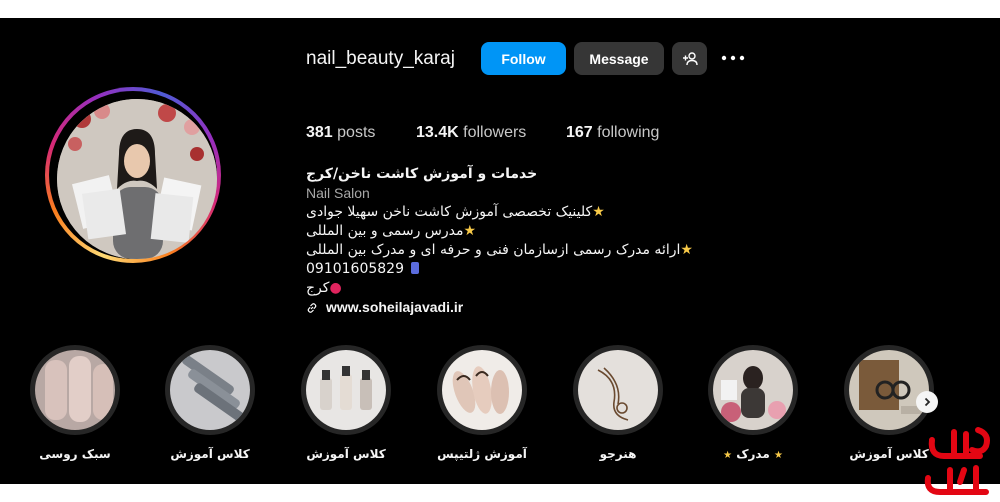 Image resolution: width=1000 pixels, height=502 pixels. What do you see at coordinates (335, 288) in the screenshot?
I see `pin-icon: ●` at bounding box center [335, 288].